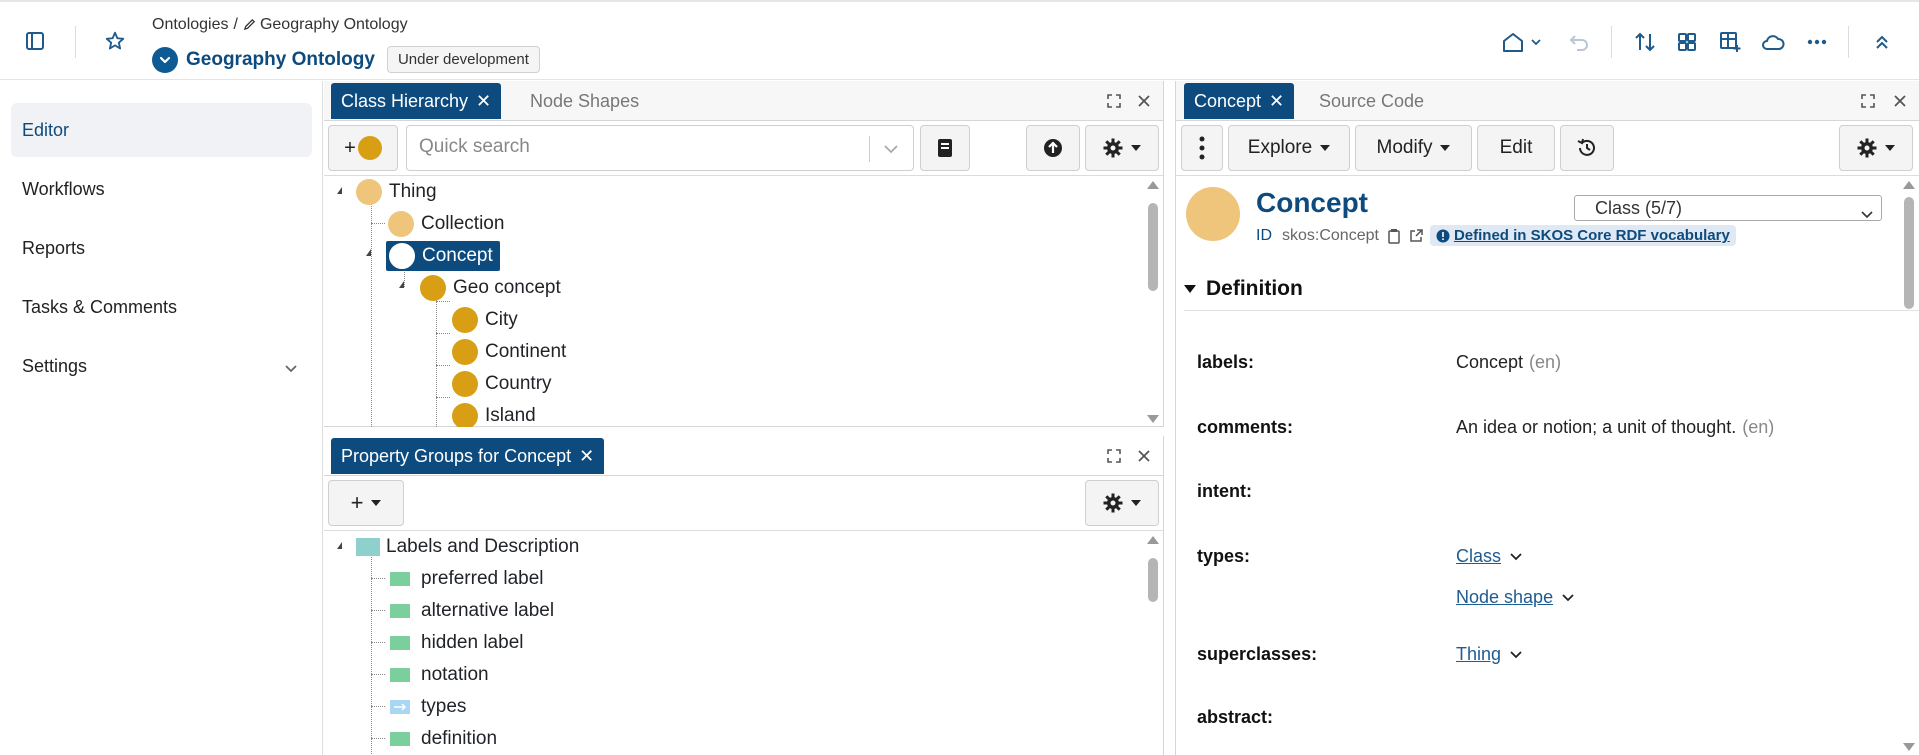 The height and width of the screenshot is (755, 1919). Describe the element at coordinates (161, 366) in the screenshot. I see `sidebar-item-settings: Settings` at that location.